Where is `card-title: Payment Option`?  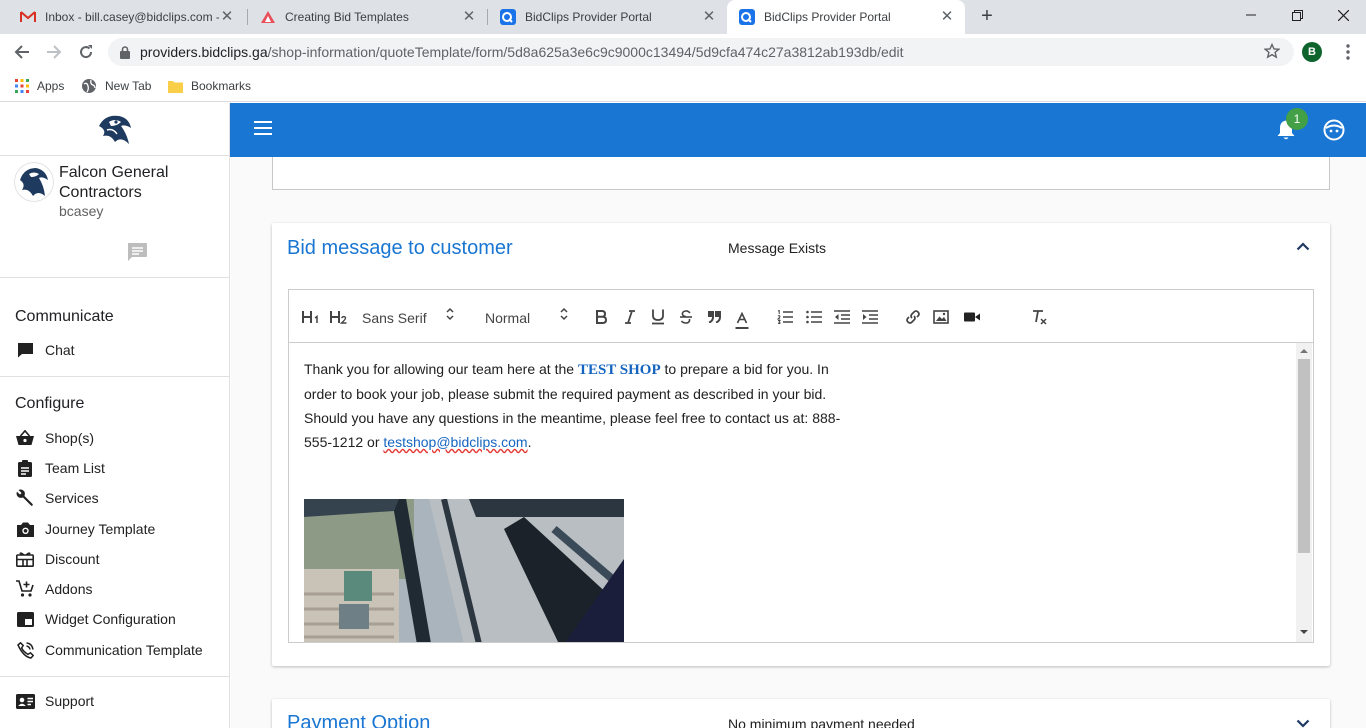 card-title: Payment Option is located at coordinates (358, 720).